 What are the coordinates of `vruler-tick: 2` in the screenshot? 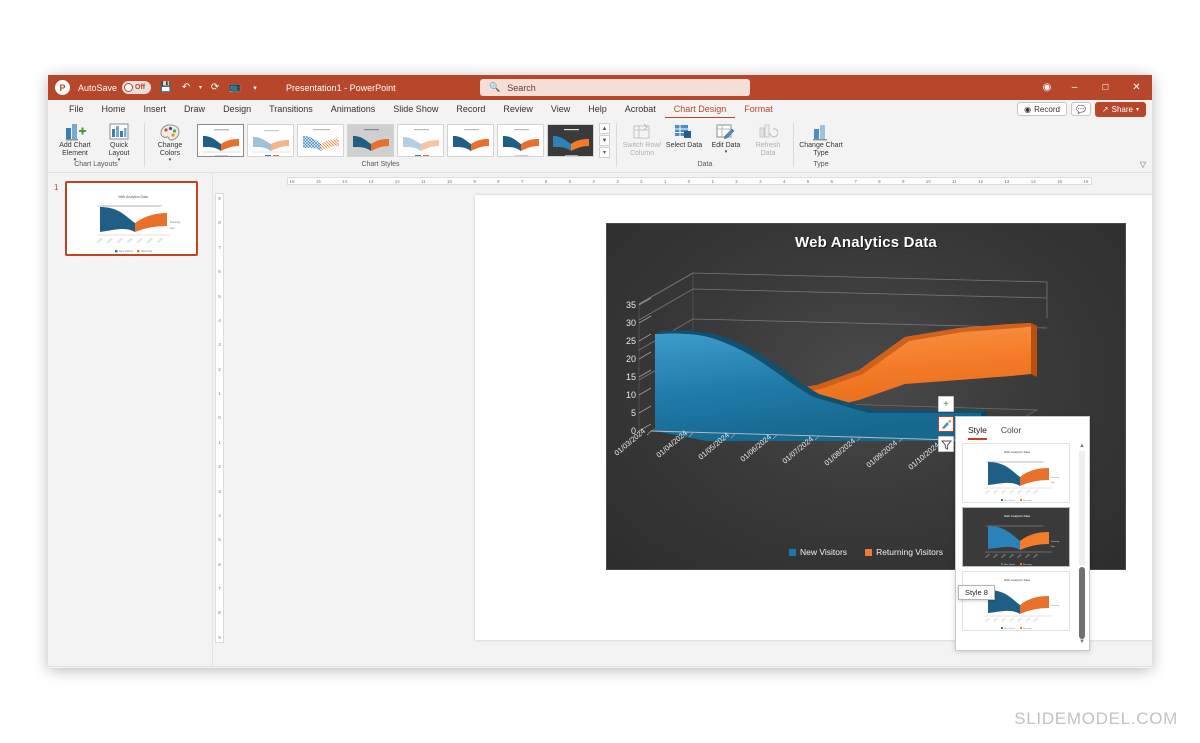 It's located at (219, 369).